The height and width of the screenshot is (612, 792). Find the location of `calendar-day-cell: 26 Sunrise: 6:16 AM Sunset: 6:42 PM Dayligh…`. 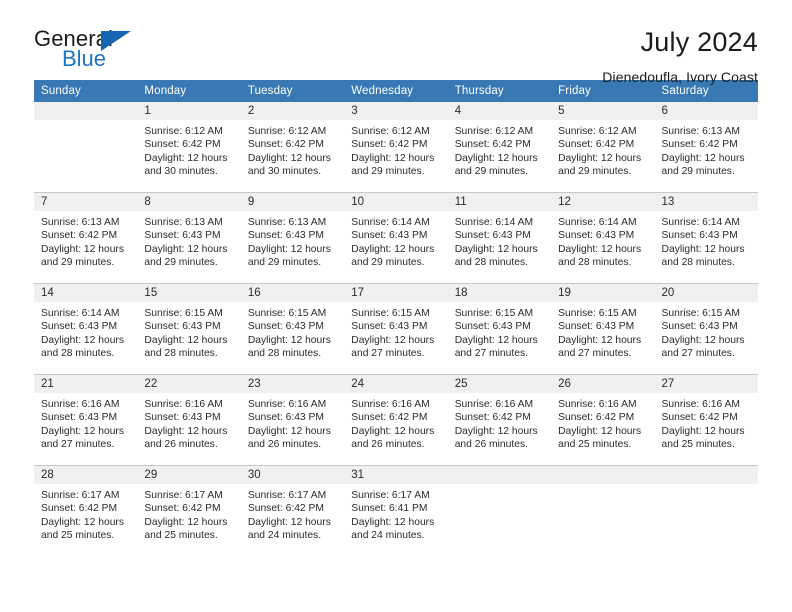

calendar-day-cell: 26 Sunrise: 6:16 AM Sunset: 6:42 PM Dayligh… is located at coordinates (603, 420).